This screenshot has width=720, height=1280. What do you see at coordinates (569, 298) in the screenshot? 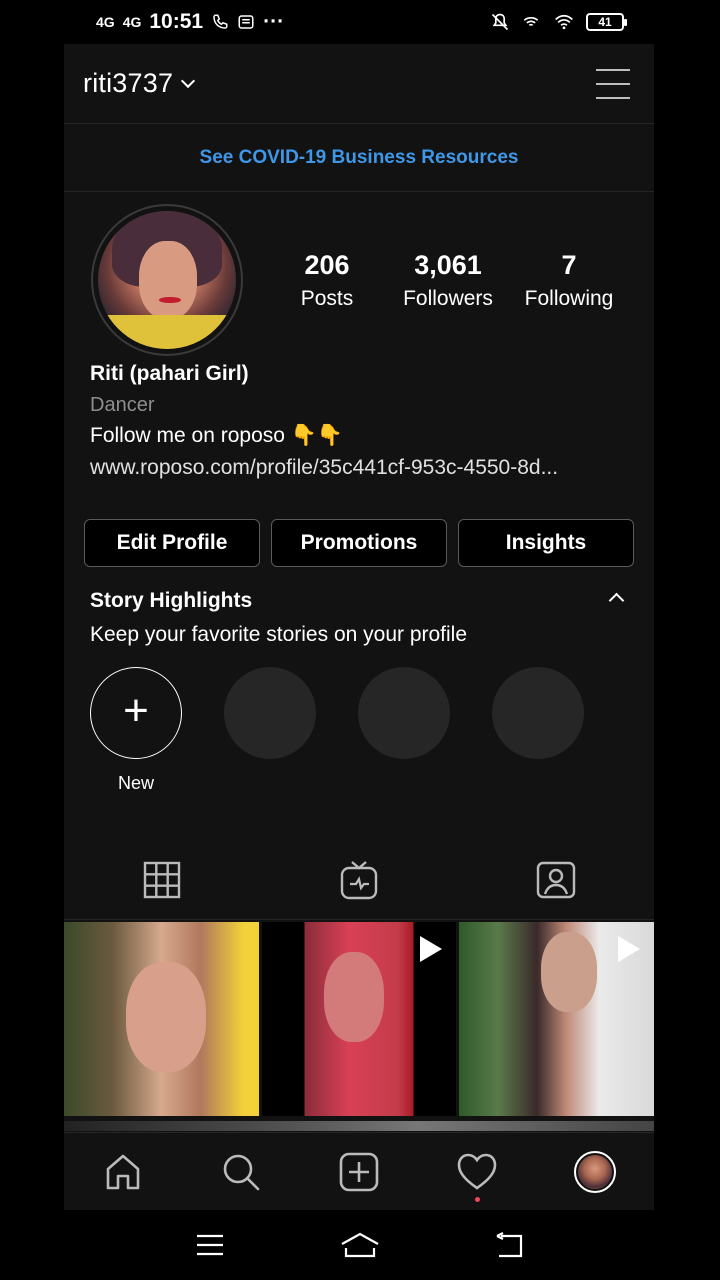
I see `following-label: Following` at bounding box center [569, 298].